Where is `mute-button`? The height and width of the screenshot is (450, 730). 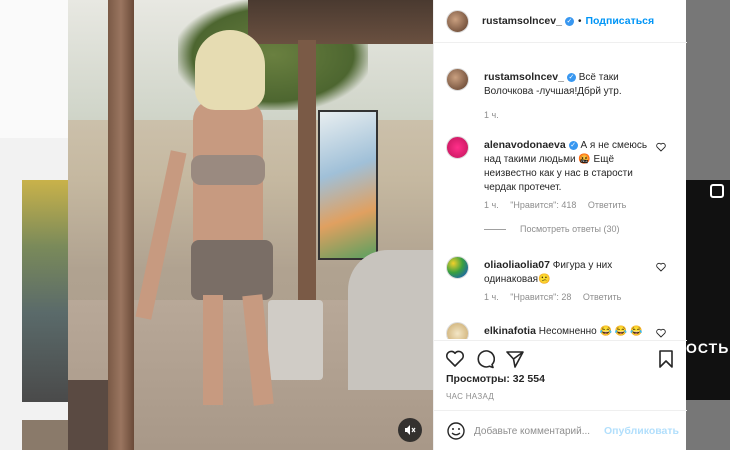
mute-button is located at coordinates (410, 430).